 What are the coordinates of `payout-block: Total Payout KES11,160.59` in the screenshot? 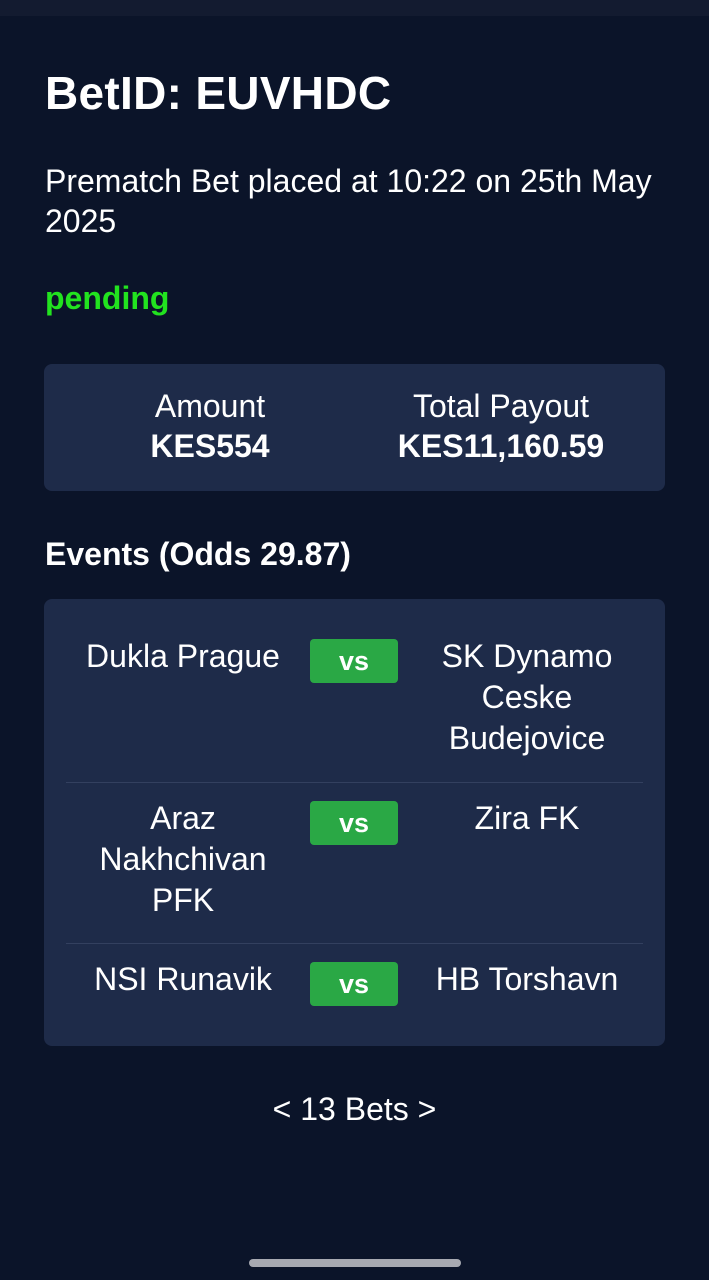 It's located at (501, 426).